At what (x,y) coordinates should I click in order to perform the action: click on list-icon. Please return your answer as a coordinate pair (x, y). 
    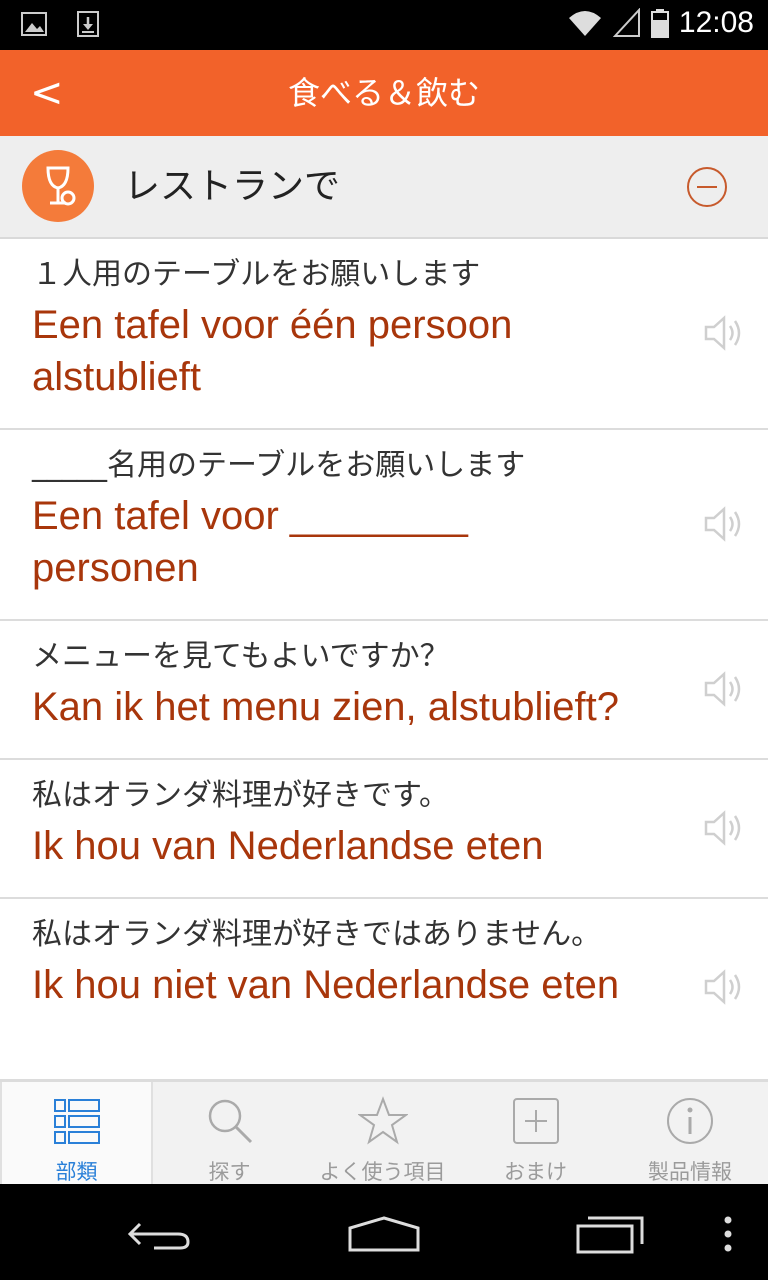
    Looking at the image, I should click on (76, 1121).